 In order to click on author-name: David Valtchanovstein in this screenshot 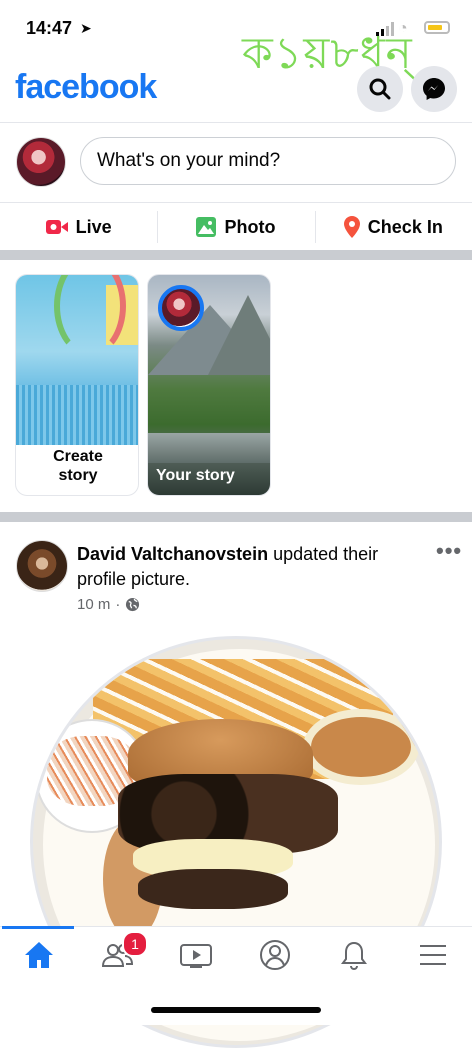, I will do `click(172, 554)`.